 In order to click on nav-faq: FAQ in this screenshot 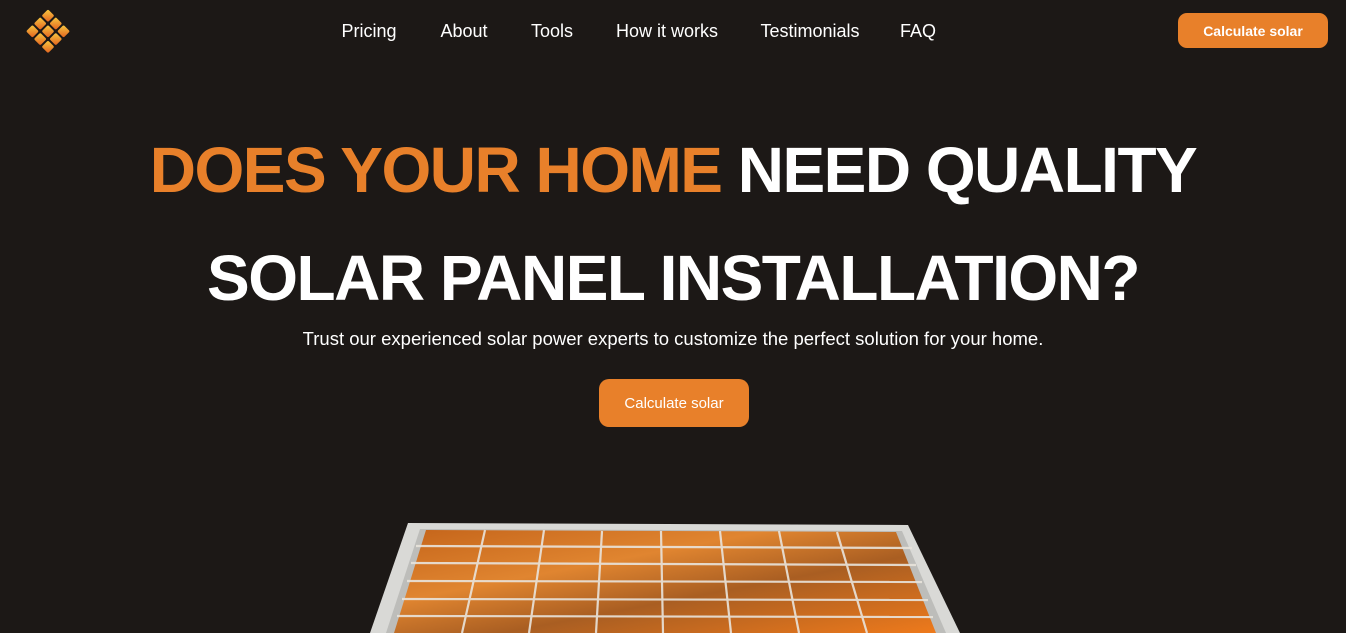, I will do `click(918, 31)`.